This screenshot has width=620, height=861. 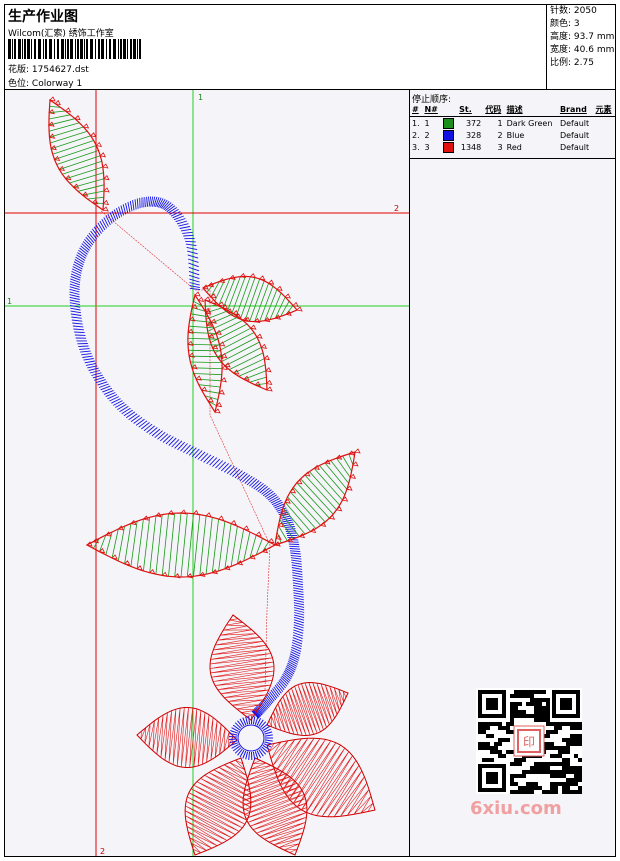 I want to click on qr-code: 印, so click(x=529, y=741).